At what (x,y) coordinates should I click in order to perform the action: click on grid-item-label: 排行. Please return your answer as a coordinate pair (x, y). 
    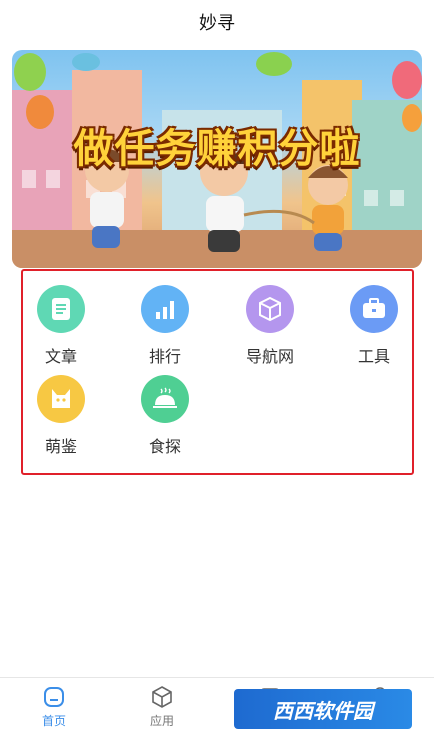
    Looking at the image, I should click on (164, 357).